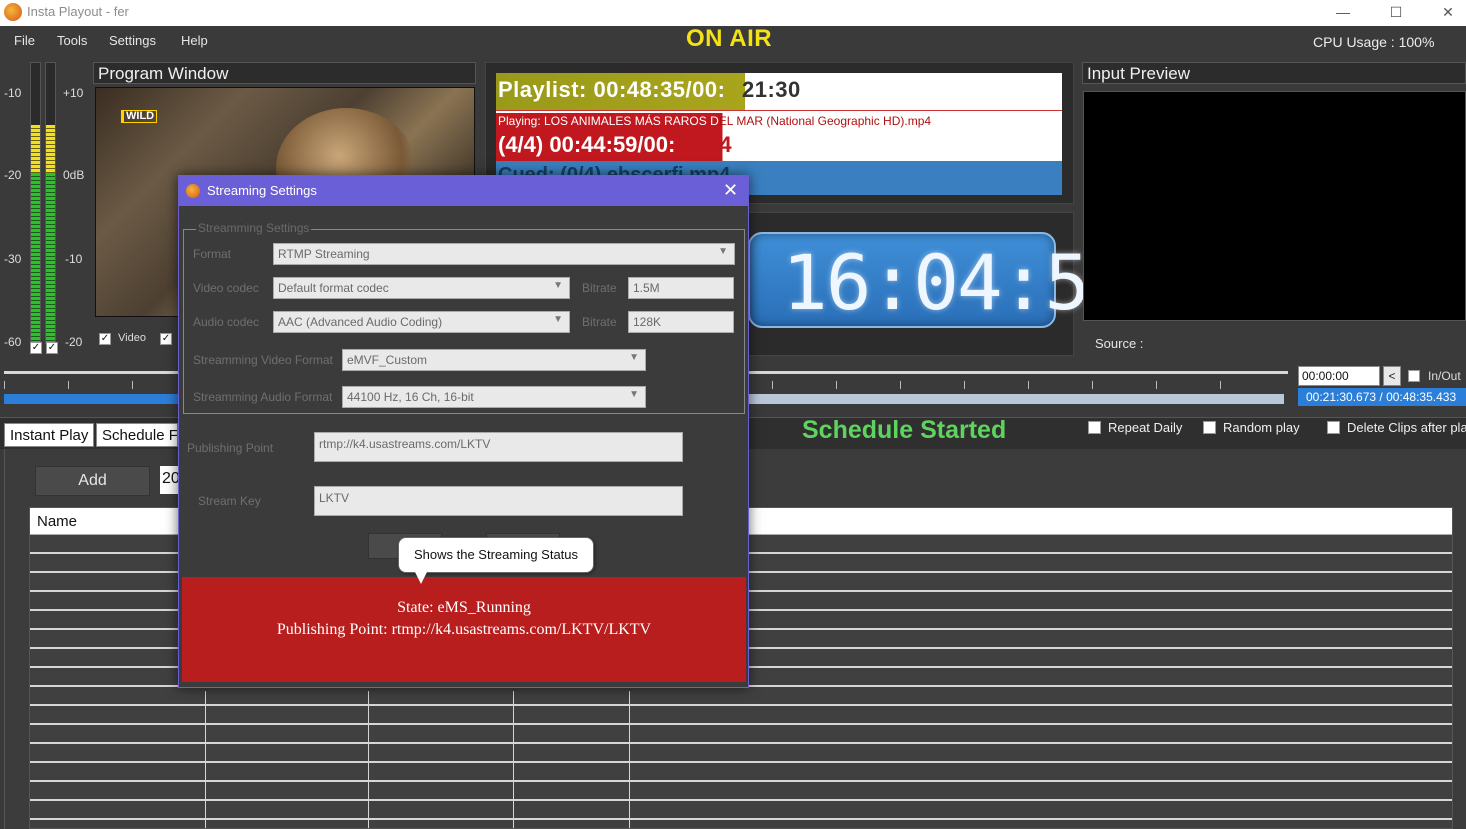 Image resolution: width=1466 pixels, height=829 pixels. I want to click on audio-bitrate-input: 128K, so click(681, 322).